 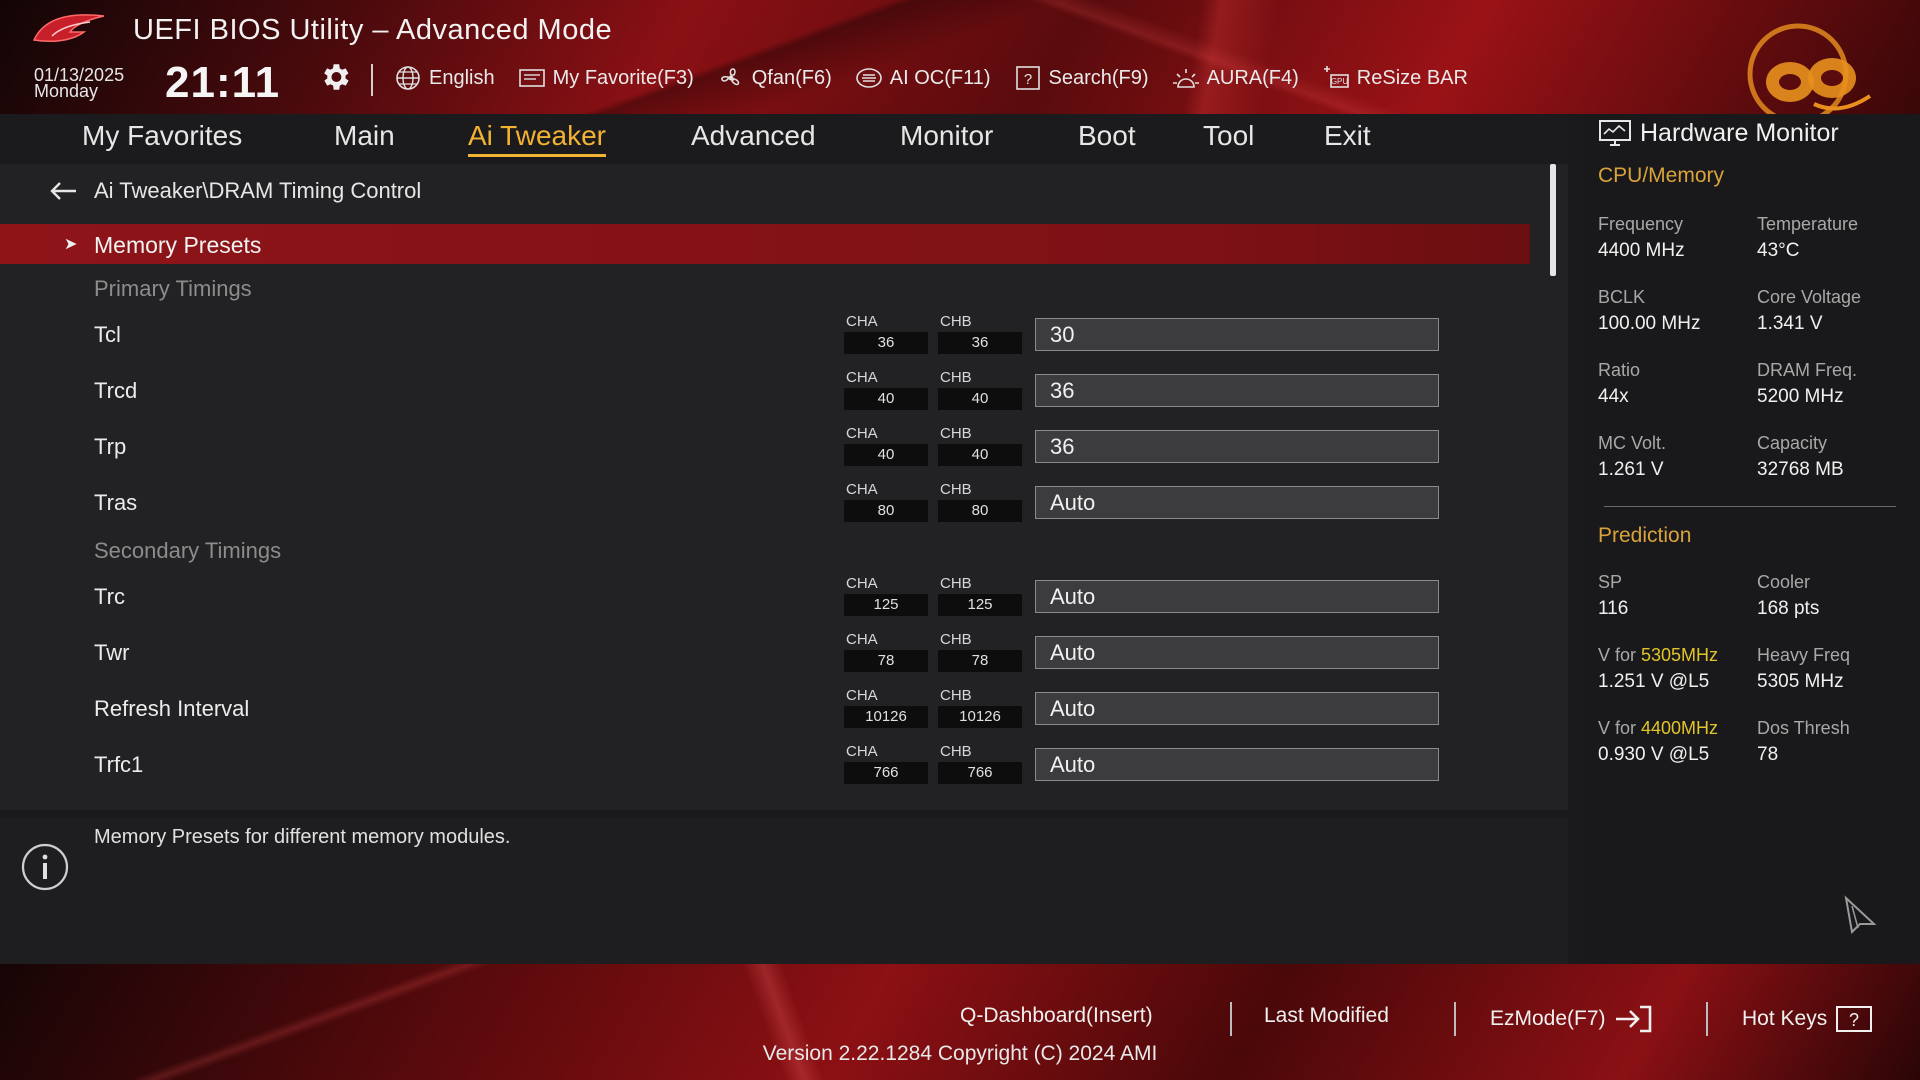 I want to click on cha-value: 36, so click(x=886, y=343).